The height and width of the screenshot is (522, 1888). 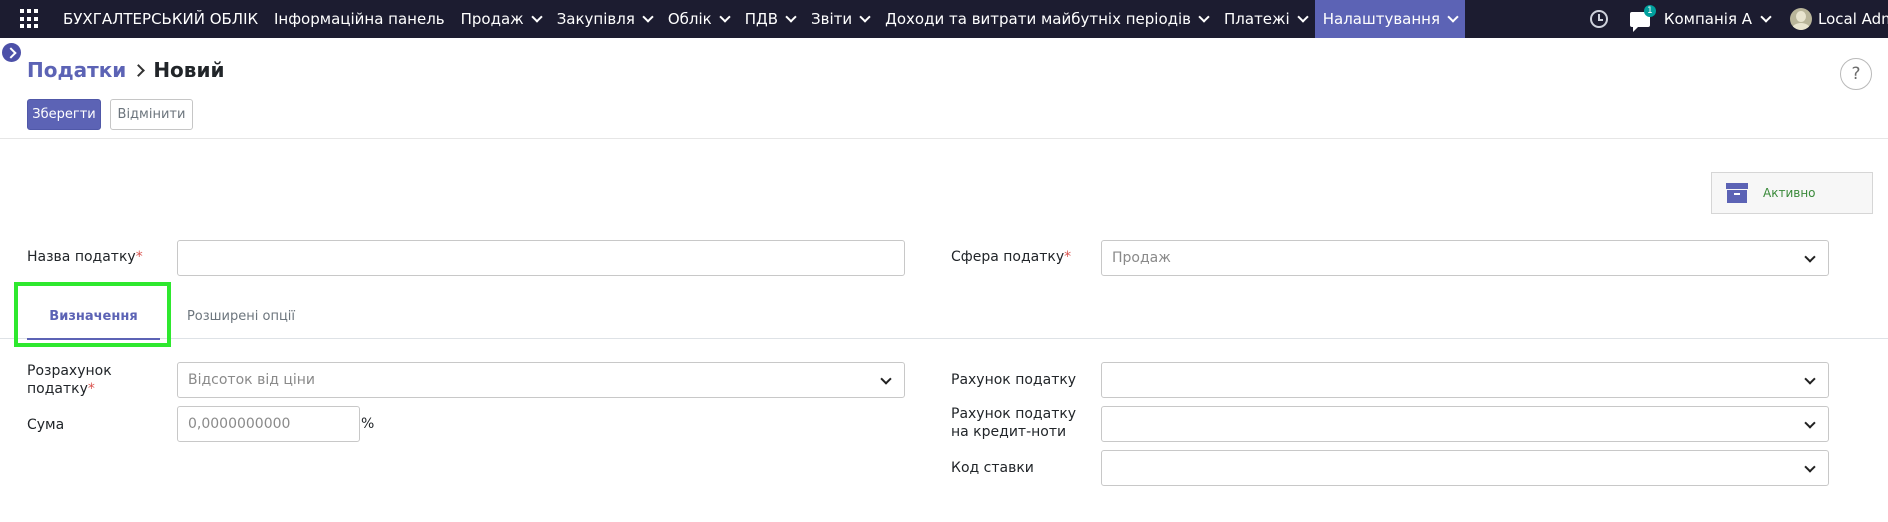 I want to click on menu-item-vat: ПДВ, so click(x=770, y=19).